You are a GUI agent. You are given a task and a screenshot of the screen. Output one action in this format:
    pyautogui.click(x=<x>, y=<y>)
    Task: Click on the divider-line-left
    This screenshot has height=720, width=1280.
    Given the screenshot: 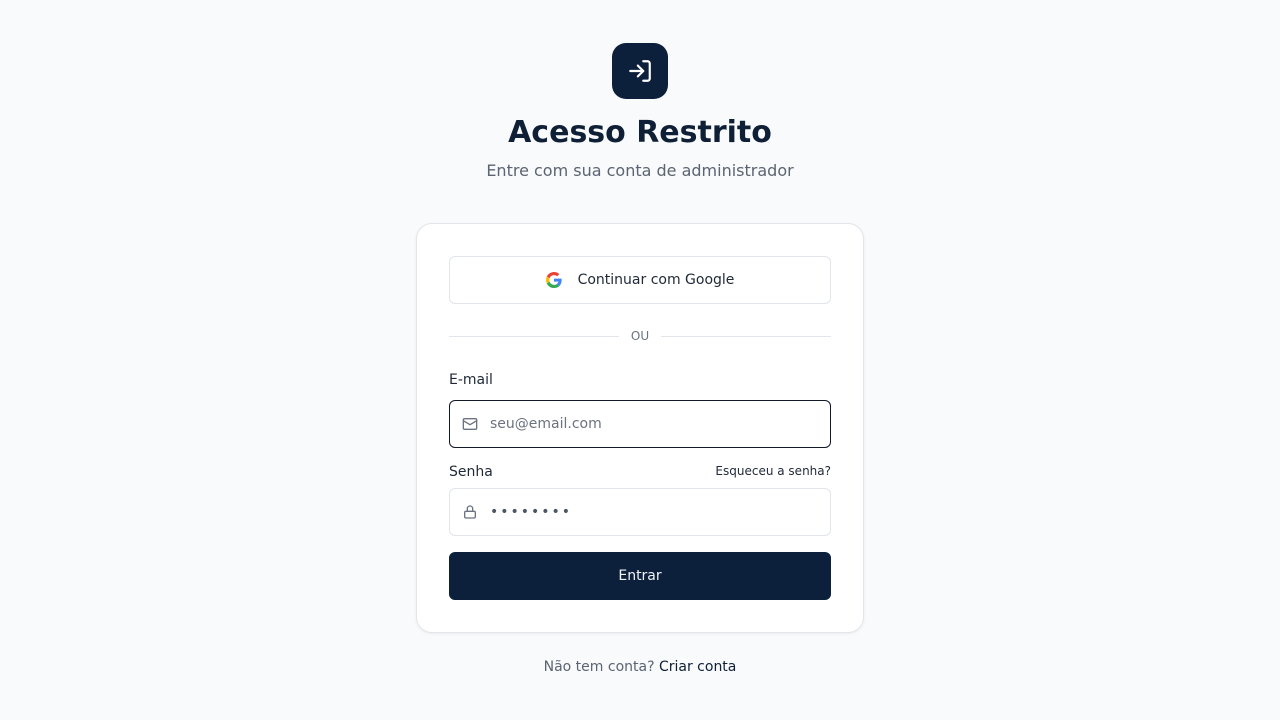 What is the action you would take?
    pyautogui.click(x=534, y=336)
    